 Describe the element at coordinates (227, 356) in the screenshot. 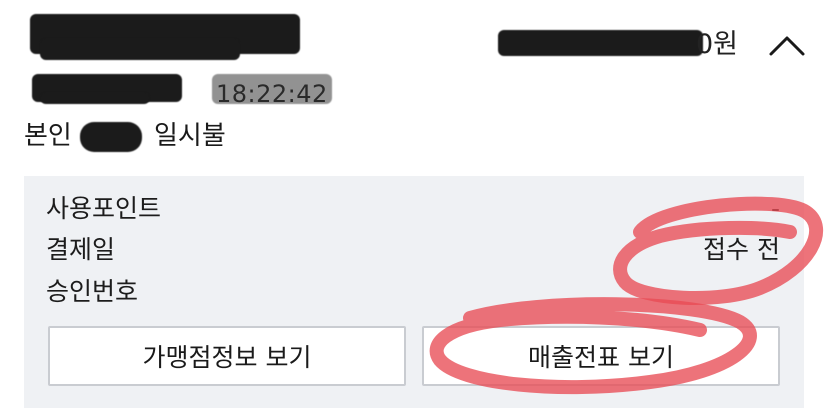

I see `merchant-info-button: 가맹점정보 보기` at that location.